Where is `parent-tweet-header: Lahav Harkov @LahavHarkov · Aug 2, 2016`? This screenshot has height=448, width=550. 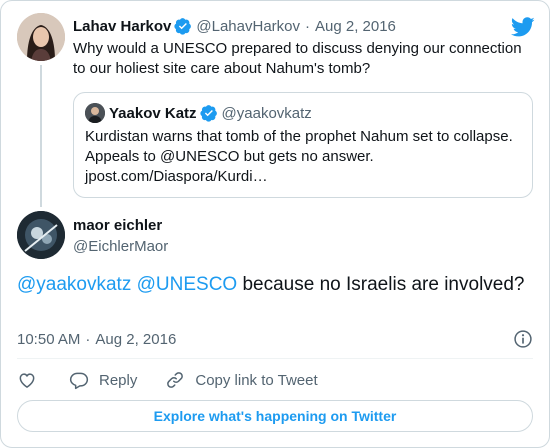
parent-tweet-header: Lahav Harkov @LahavHarkov · Aug 2, 2016 is located at coordinates (234, 26).